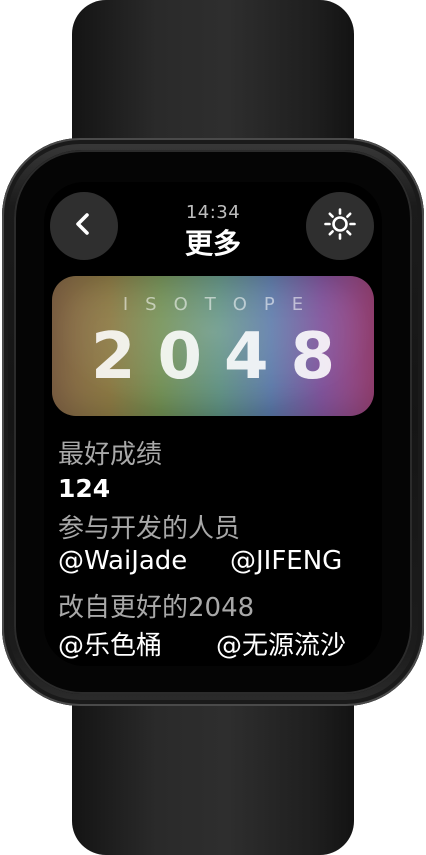  I want to click on original-author-credit: @乐色桶, so click(110, 646).